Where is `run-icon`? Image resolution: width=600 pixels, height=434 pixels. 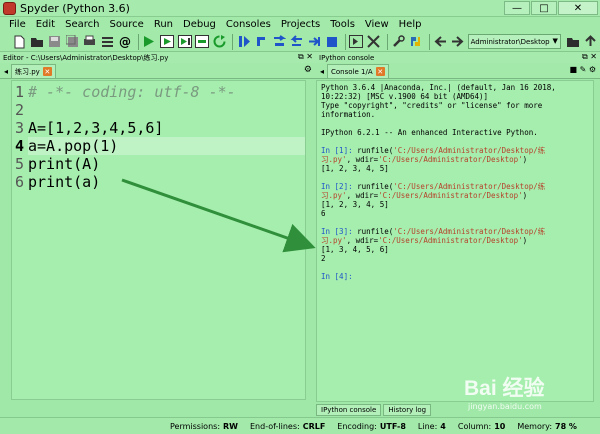
run-icon is located at coordinates (150, 42).